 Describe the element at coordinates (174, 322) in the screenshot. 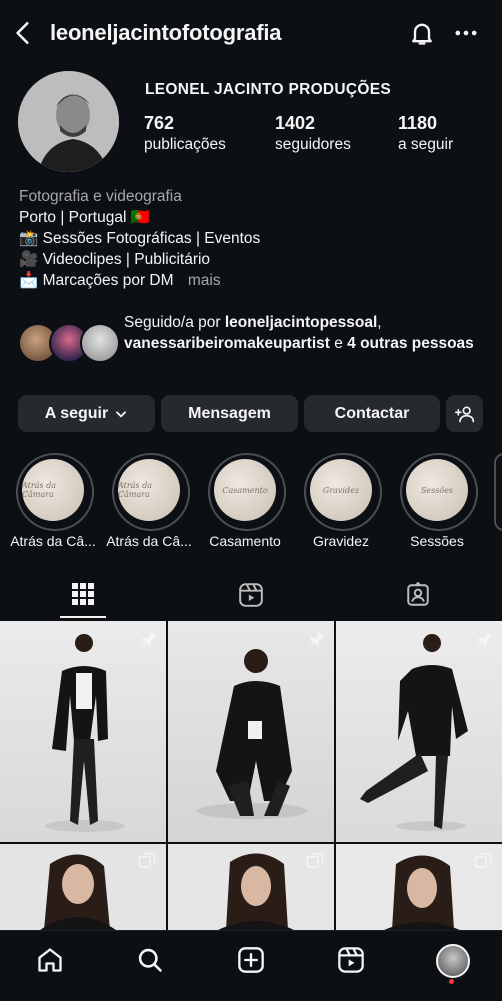

I see `followed-by-prefix: Seguido/a por` at that location.